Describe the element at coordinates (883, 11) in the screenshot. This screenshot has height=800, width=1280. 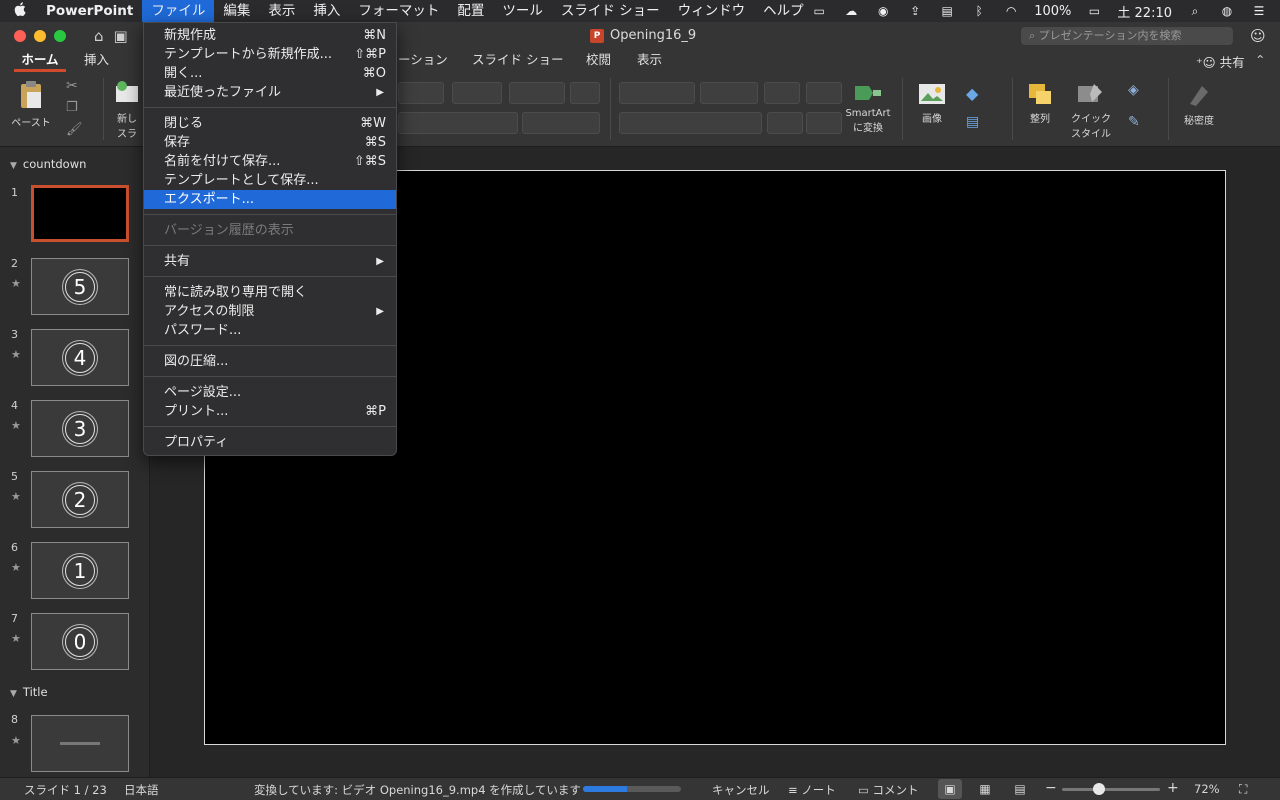
I see `sync-icon: ◉` at that location.